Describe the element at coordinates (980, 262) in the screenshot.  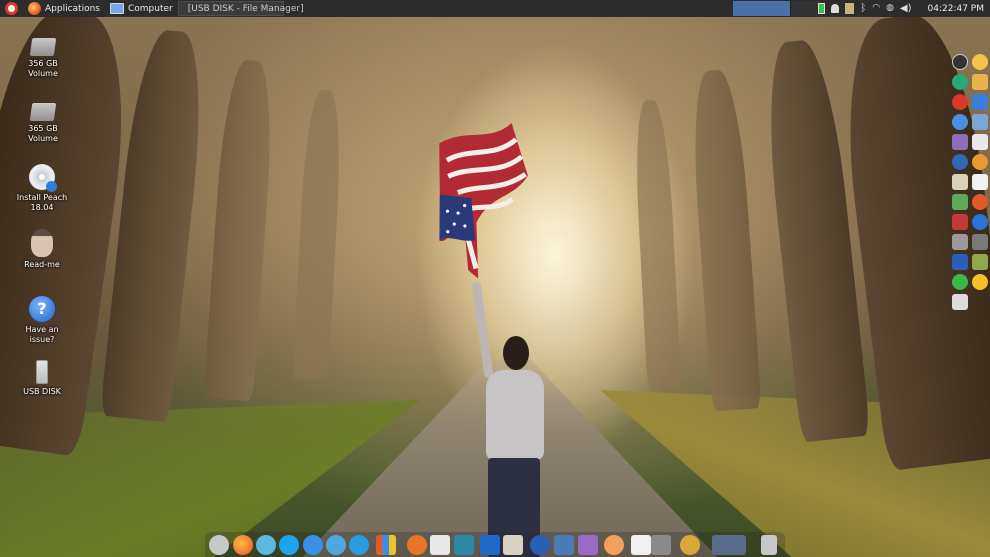
I see `package-app-icon` at that location.